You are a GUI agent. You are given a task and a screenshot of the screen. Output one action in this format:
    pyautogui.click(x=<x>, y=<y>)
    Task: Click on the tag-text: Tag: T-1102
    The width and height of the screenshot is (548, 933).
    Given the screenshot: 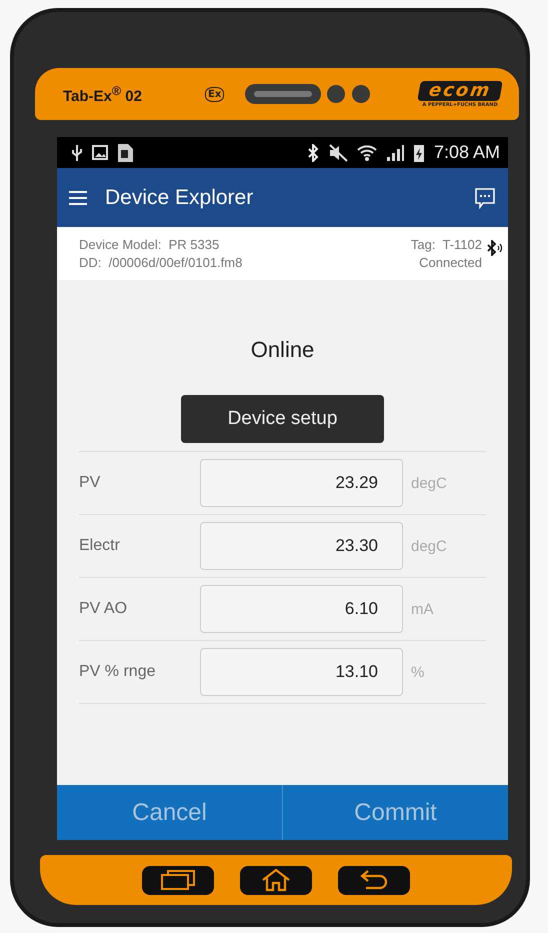 What is the action you would take?
    pyautogui.click(x=446, y=244)
    